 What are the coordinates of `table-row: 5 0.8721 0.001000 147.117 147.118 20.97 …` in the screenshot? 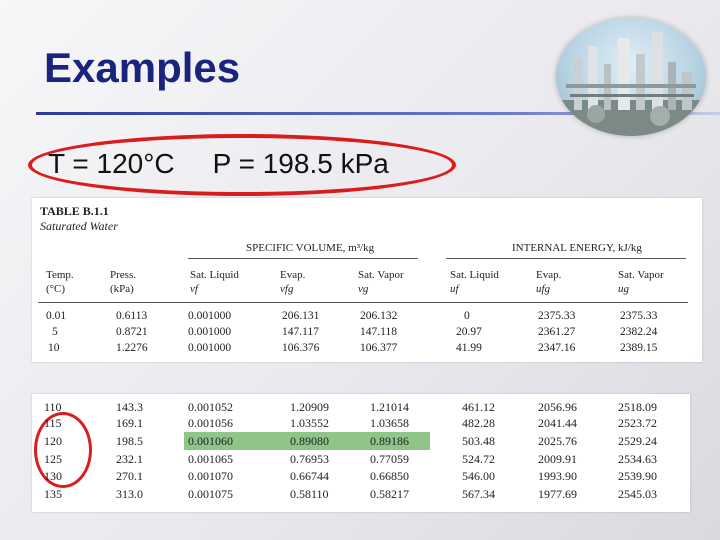 It's located at (355, 332).